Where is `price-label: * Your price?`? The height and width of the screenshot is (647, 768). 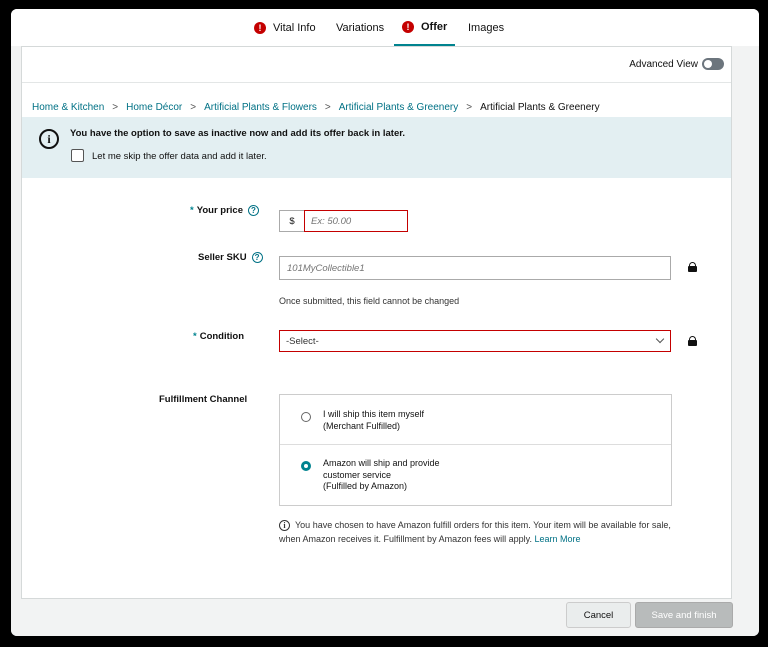
price-label: * Your price? is located at coordinates (224, 210).